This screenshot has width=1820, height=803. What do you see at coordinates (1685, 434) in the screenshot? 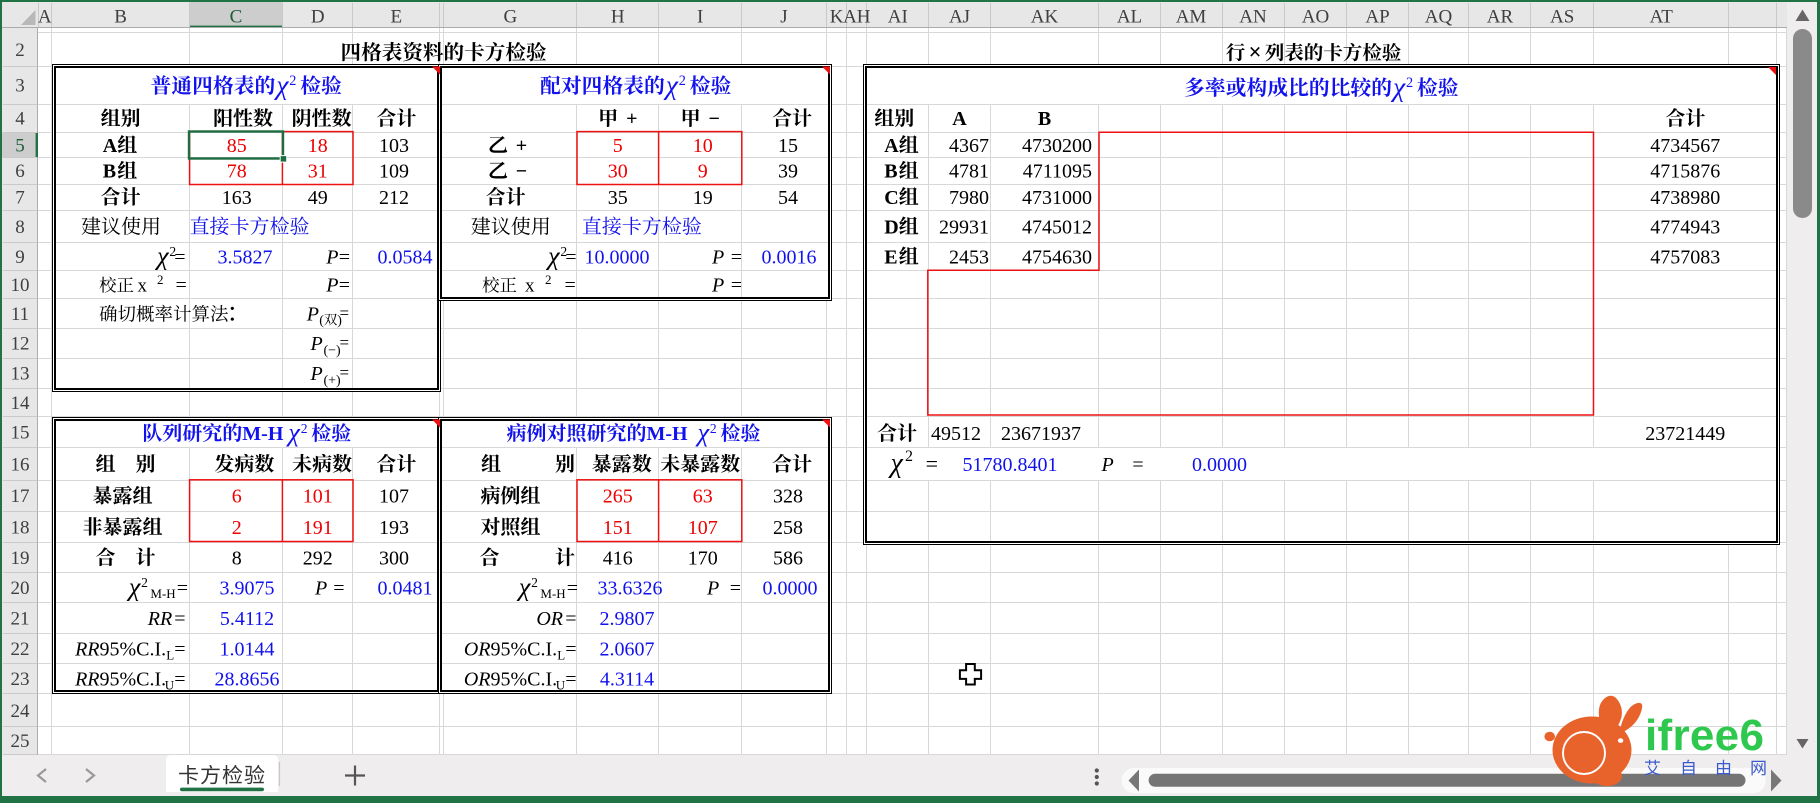
I see `svg-text: 23721449` at bounding box center [1685, 434].